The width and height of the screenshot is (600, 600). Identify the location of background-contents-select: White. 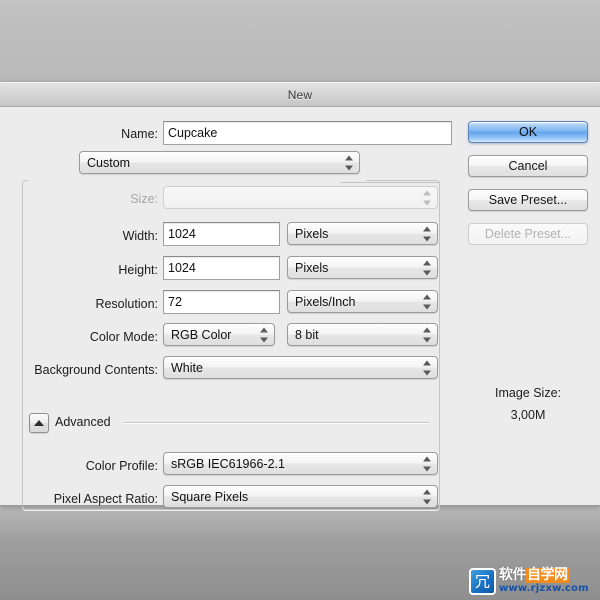
(300, 367).